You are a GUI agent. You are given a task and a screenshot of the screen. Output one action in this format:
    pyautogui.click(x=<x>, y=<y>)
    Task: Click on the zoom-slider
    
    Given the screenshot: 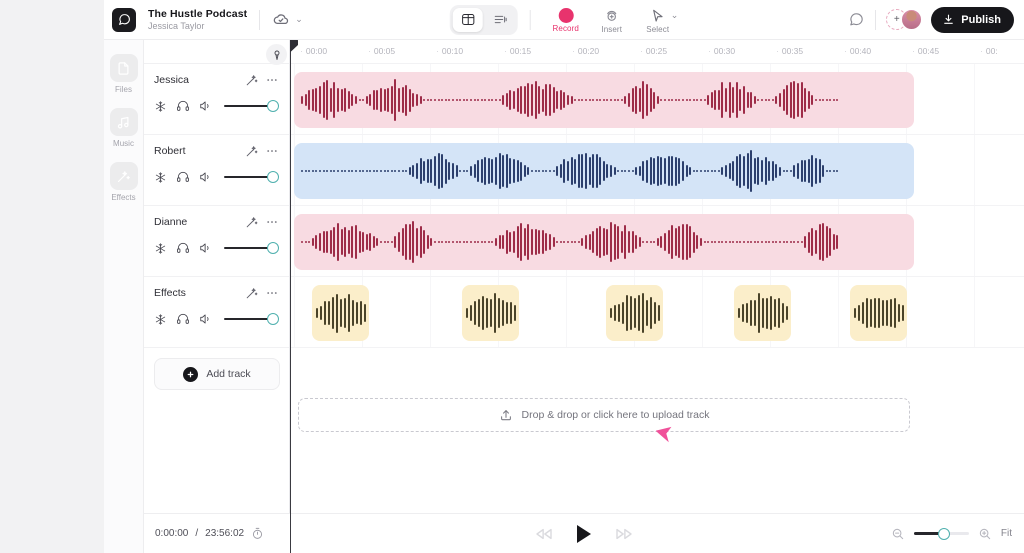 What is the action you would take?
    pyautogui.click(x=941, y=533)
    